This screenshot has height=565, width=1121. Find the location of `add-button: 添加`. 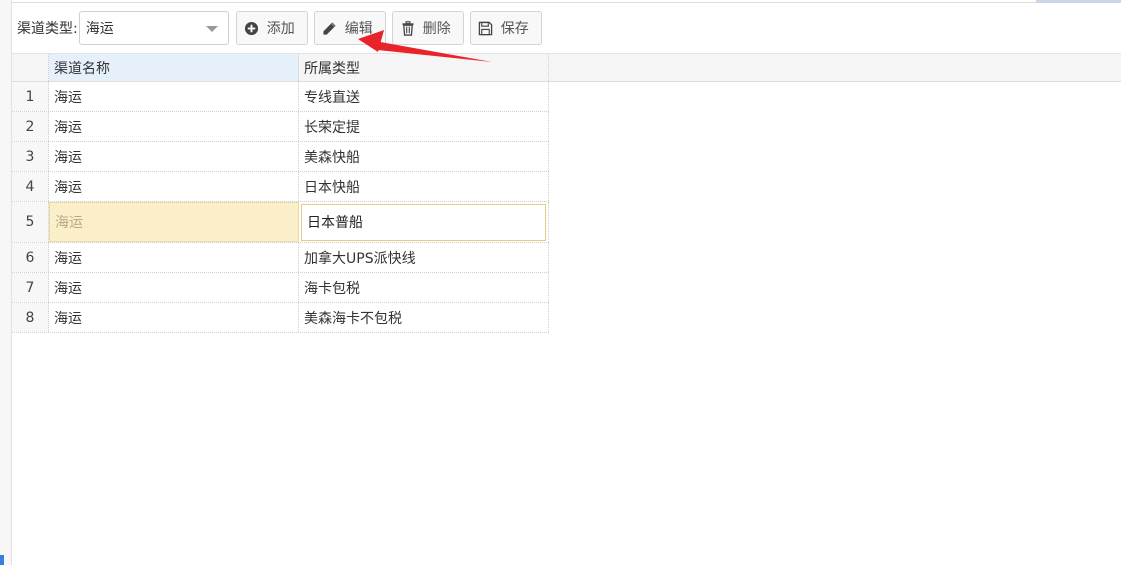

add-button: 添加 is located at coordinates (271, 28).